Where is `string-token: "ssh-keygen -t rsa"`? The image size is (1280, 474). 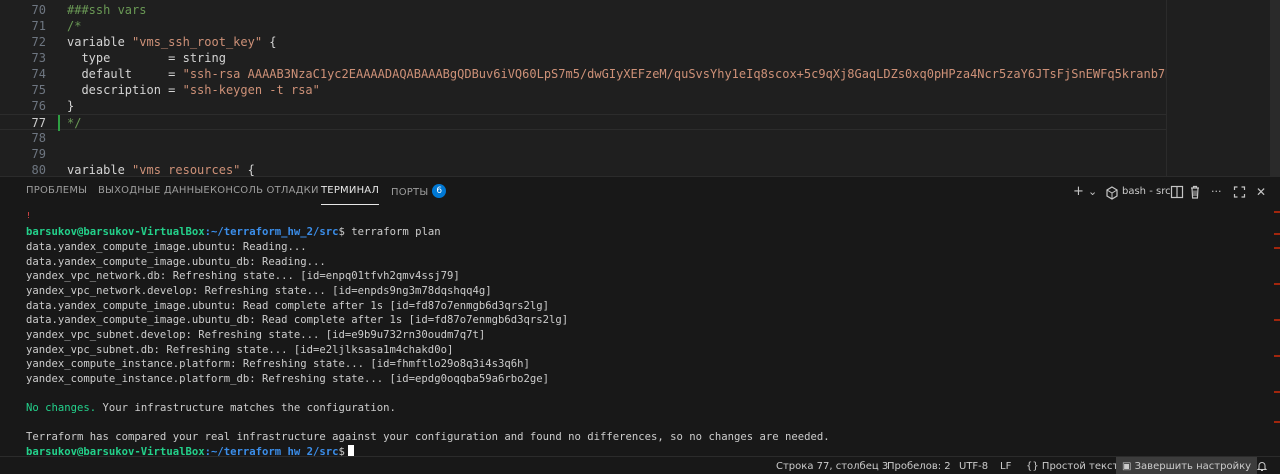
string-token: "ssh-keygen -t rsa" is located at coordinates (251, 90).